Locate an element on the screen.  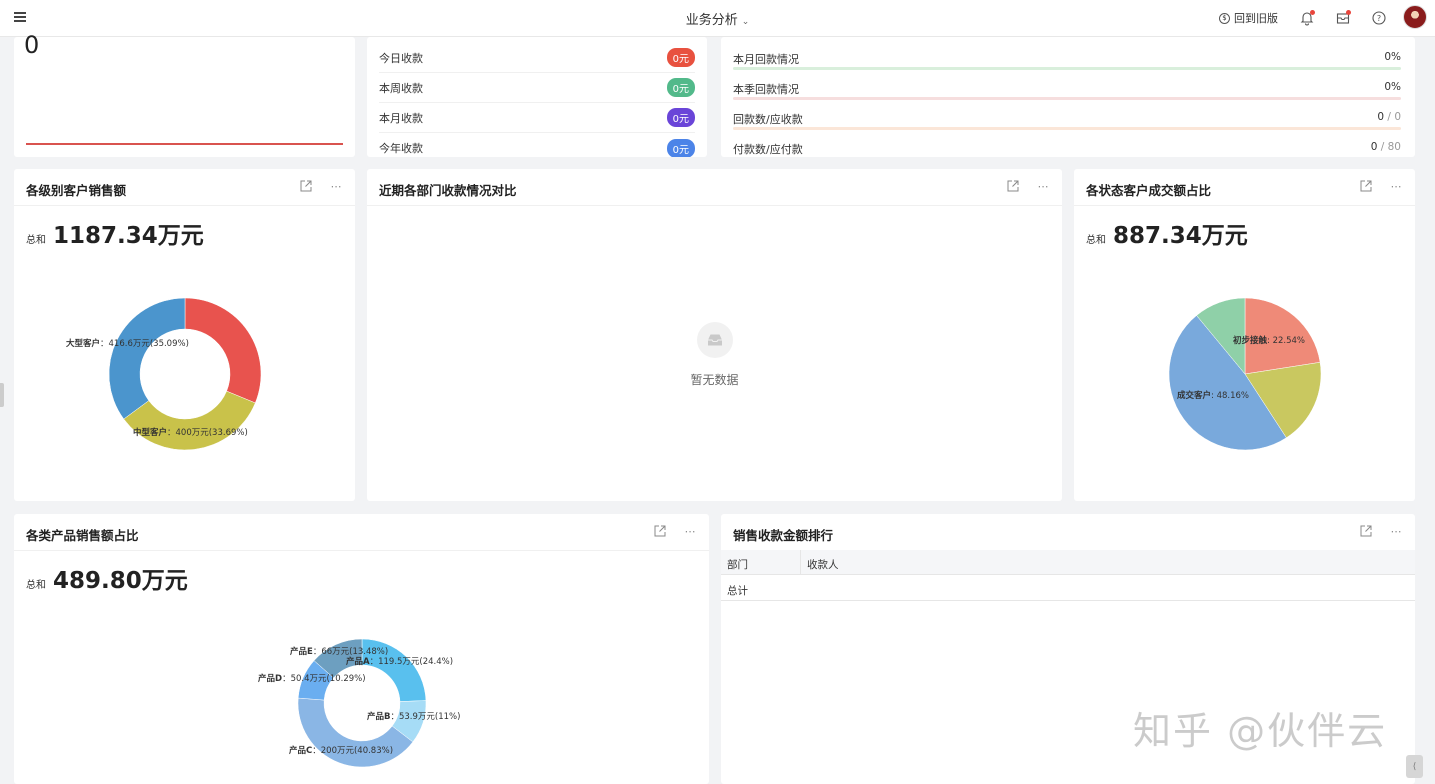
total-sum: 总和 489.80万元 is located at coordinates (107, 578).